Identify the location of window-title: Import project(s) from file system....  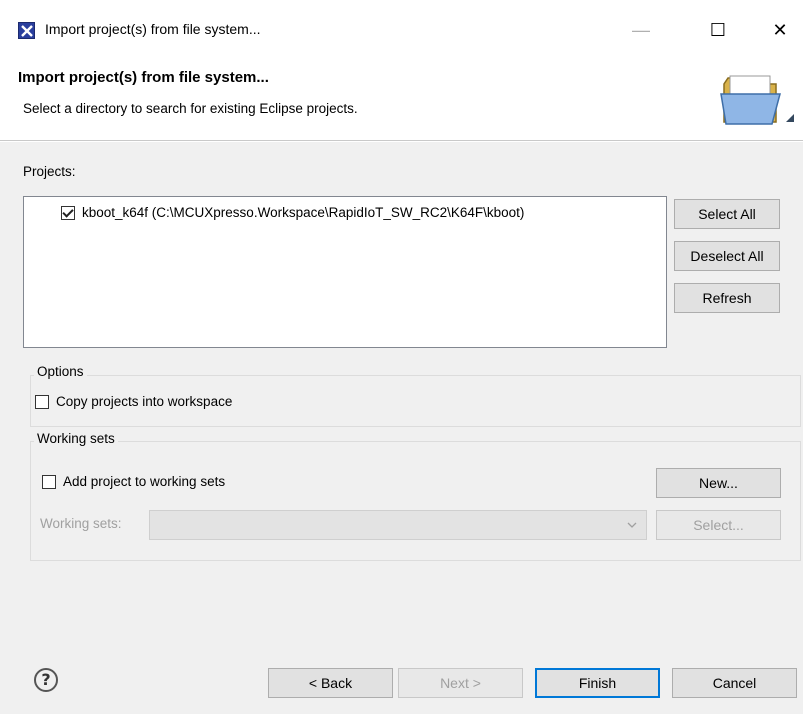
(153, 29).